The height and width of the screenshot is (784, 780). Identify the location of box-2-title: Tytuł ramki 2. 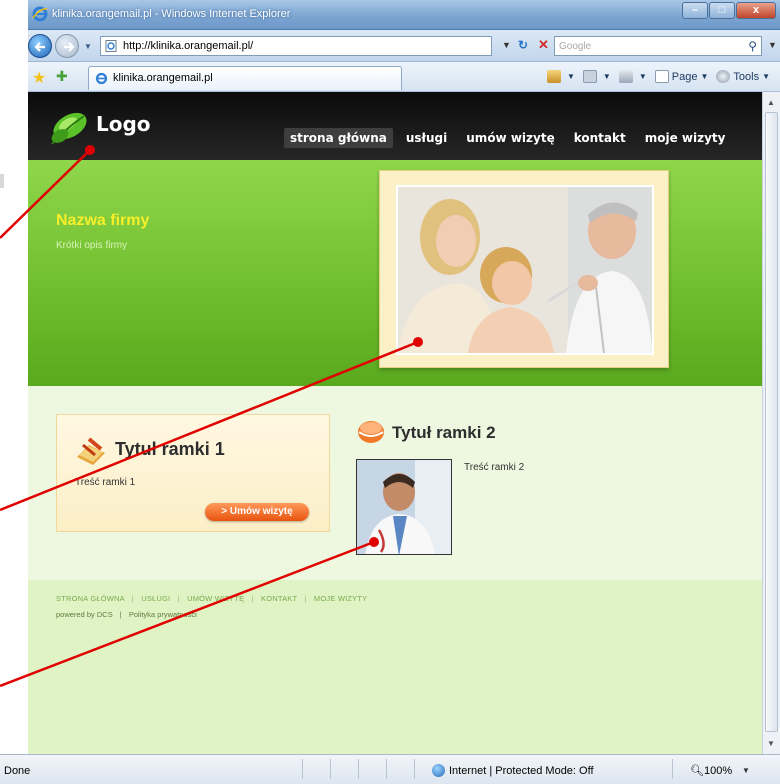
(444, 432).